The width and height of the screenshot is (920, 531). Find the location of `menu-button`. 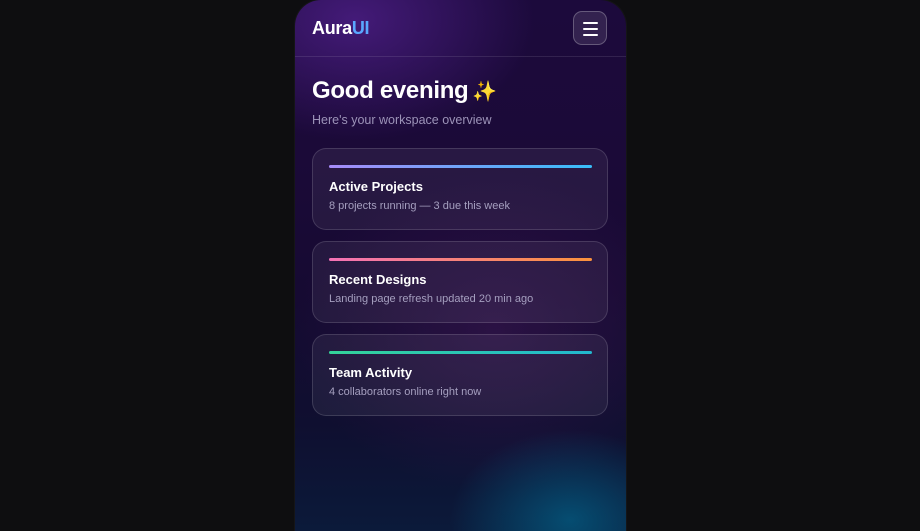

menu-button is located at coordinates (590, 28).